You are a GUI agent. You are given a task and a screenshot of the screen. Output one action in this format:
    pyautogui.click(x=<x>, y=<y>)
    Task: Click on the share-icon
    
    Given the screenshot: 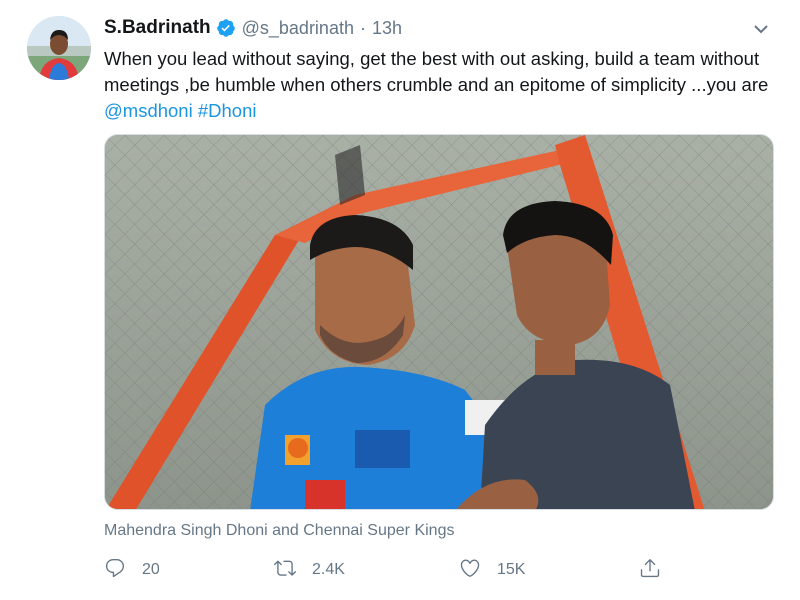 What is the action you would take?
    pyautogui.click(x=650, y=570)
    